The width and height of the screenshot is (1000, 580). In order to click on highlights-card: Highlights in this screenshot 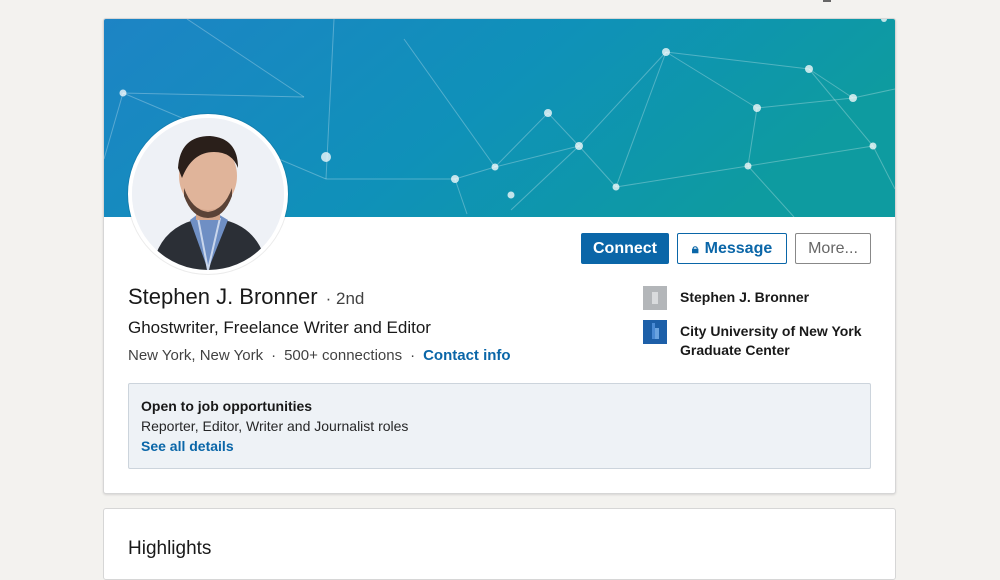, I will do `click(499, 544)`.